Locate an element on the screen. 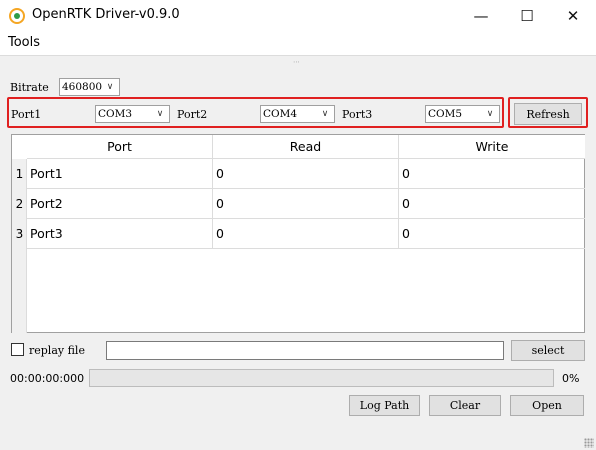  menu-tools: Tools is located at coordinates (24, 42).